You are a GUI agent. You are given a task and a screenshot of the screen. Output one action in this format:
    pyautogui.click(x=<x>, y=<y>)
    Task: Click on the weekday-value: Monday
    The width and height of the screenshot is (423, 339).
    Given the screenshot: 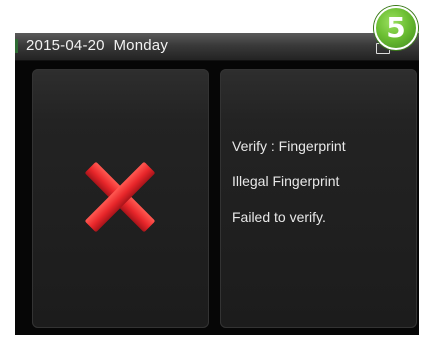 What is the action you would take?
    pyautogui.click(x=141, y=45)
    